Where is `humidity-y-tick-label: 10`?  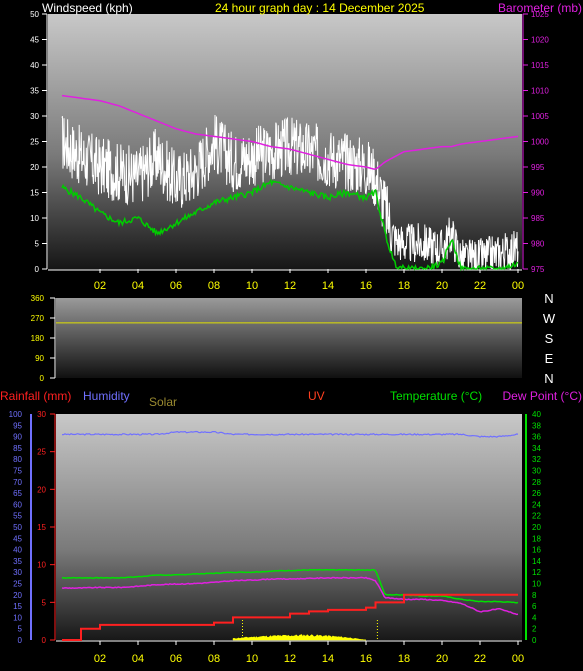 humidity-y-tick-label: 10 is located at coordinates (17, 617).